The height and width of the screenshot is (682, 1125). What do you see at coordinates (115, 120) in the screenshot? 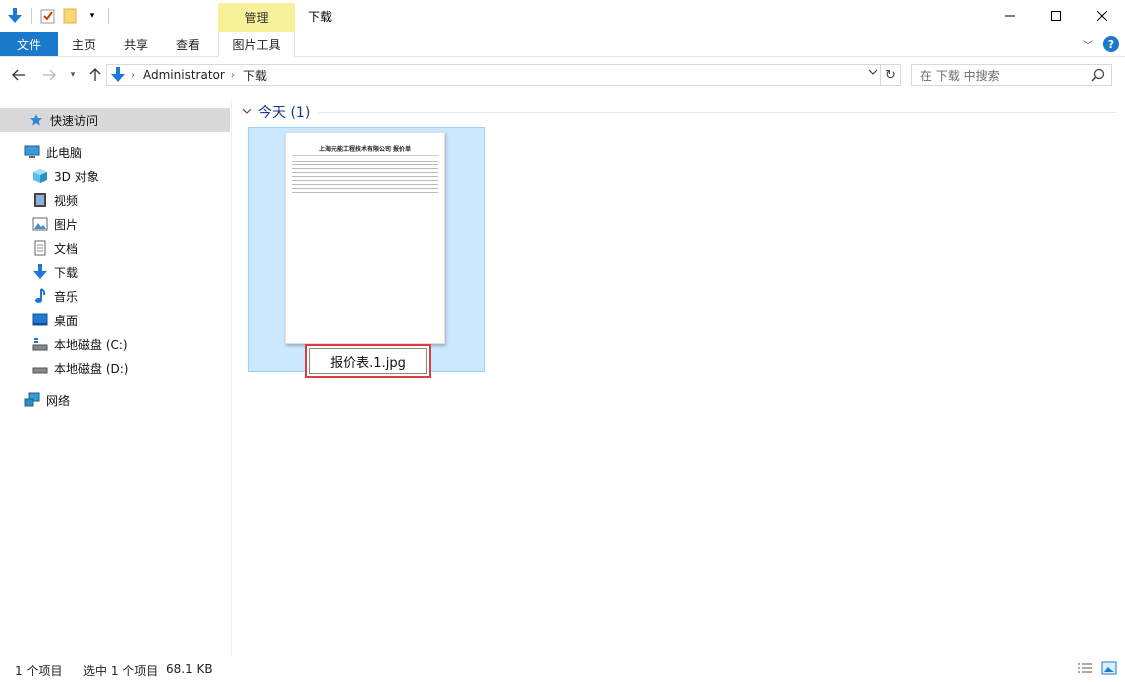
I see `sidebar-item-quick-access: 快速访问` at bounding box center [115, 120].